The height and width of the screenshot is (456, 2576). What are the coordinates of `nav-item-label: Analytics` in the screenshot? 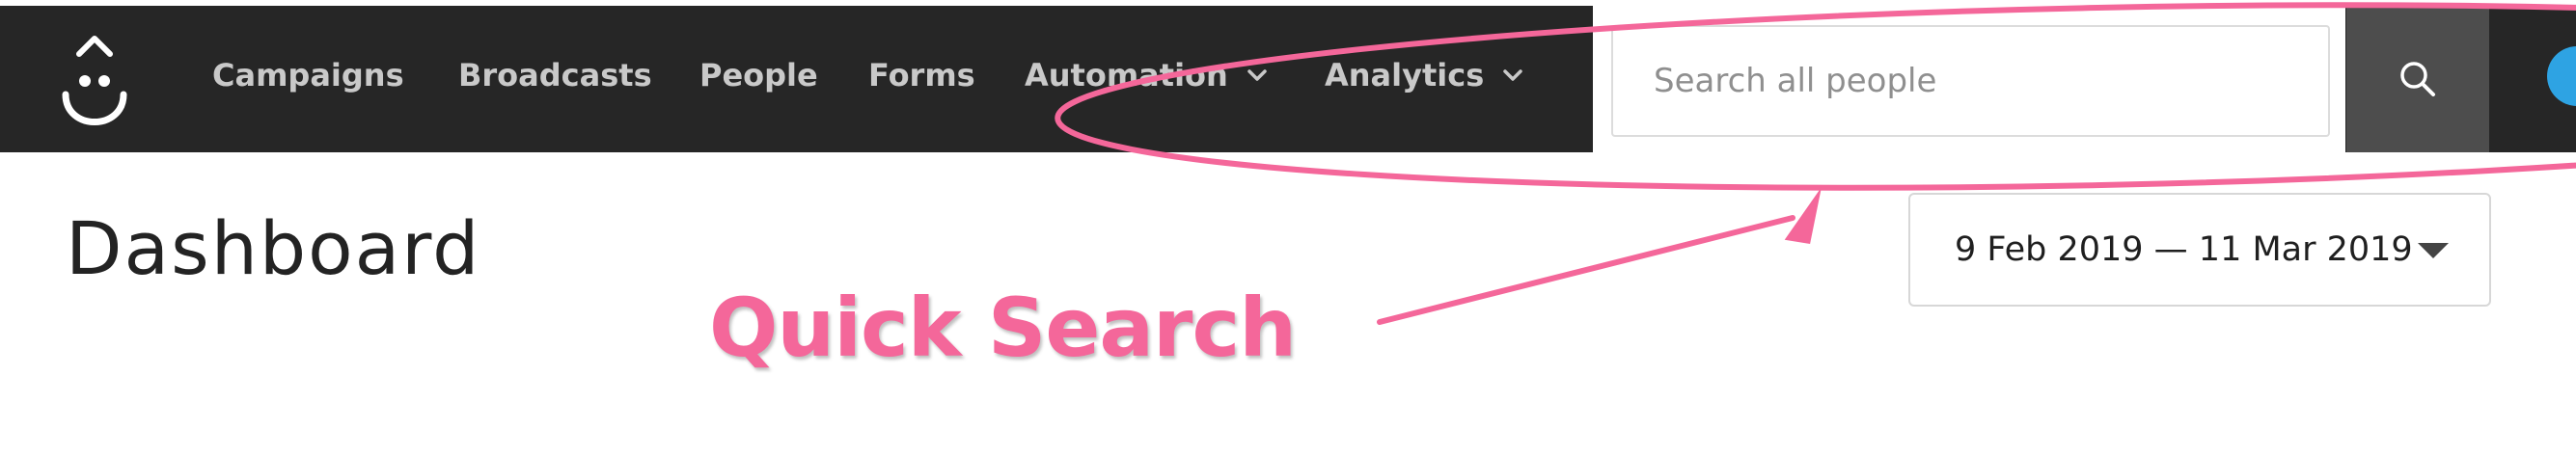 It's located at (1405, 75).